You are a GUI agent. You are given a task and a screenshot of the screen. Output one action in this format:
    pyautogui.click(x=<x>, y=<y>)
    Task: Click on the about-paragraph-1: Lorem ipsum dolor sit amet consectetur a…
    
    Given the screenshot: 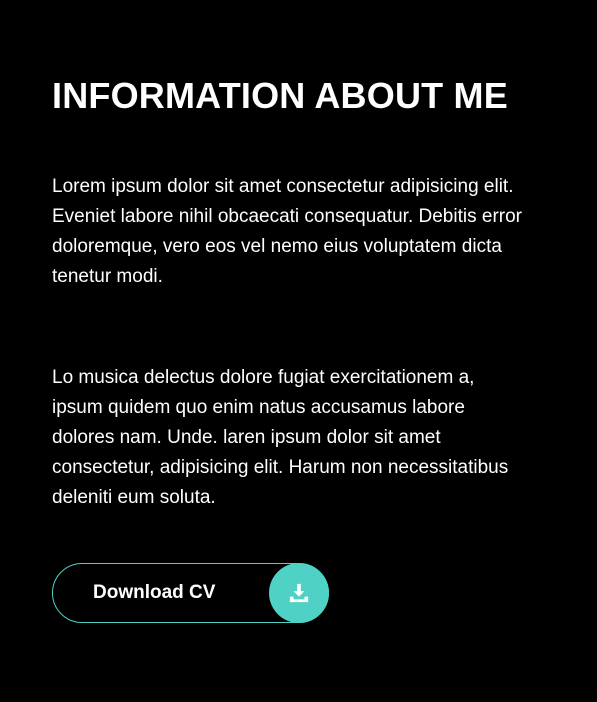 What is the action you would take?
    pyautogui.click(x=287, y=231)
    